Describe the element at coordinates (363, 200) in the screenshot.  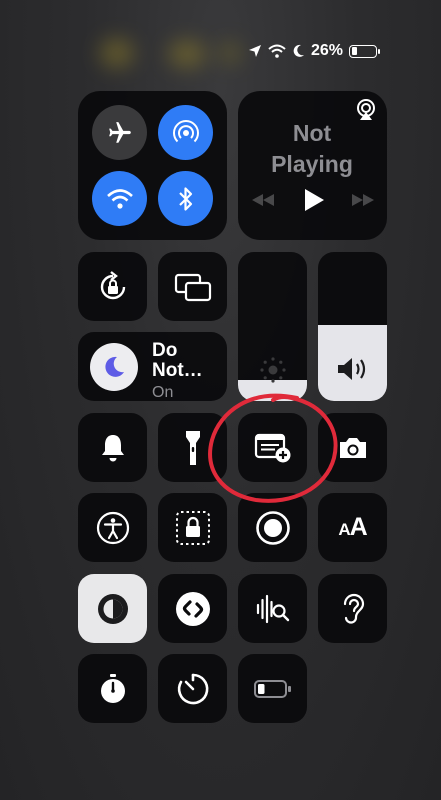
I see `fast-forward-icon` at that location.